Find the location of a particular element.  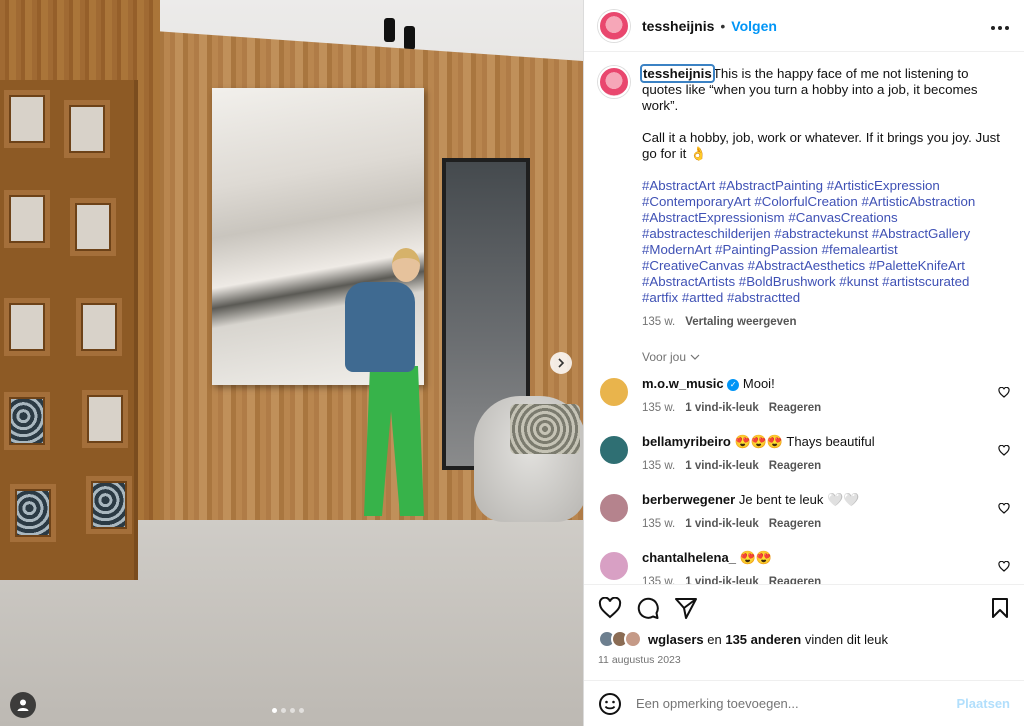

post-date: 11 augustus 2023 is located at coordinates (639, 660).